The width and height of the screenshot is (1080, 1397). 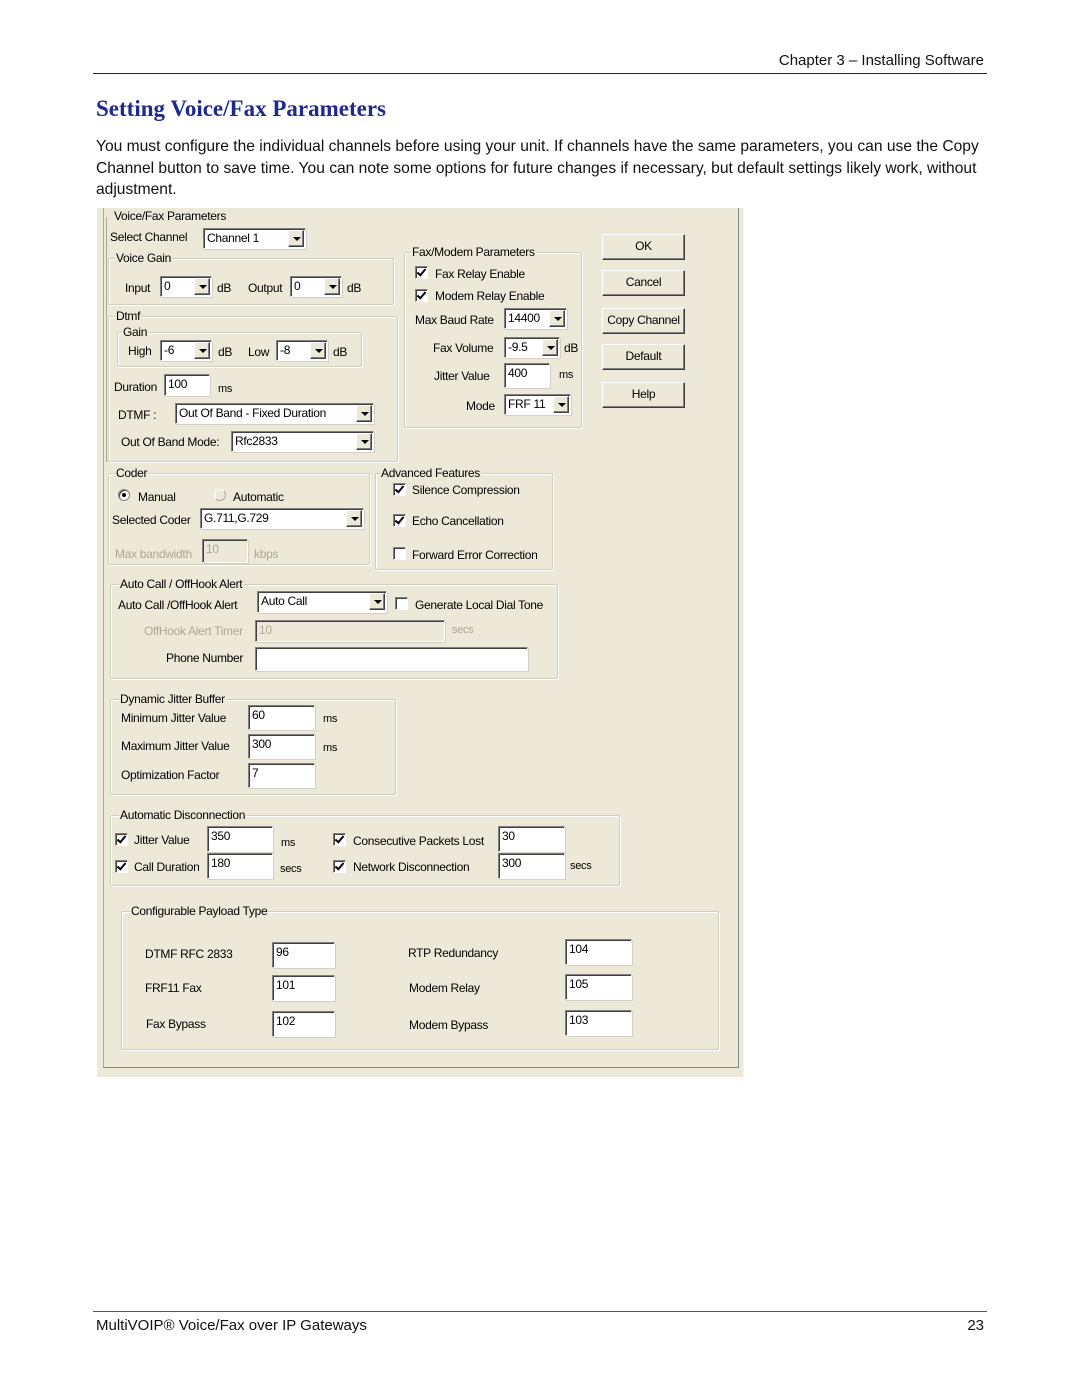 What do you see at coordinates (297, 286) in the screenshot?
I see `output-gain-value: 0` at bounding box center [297, 286].